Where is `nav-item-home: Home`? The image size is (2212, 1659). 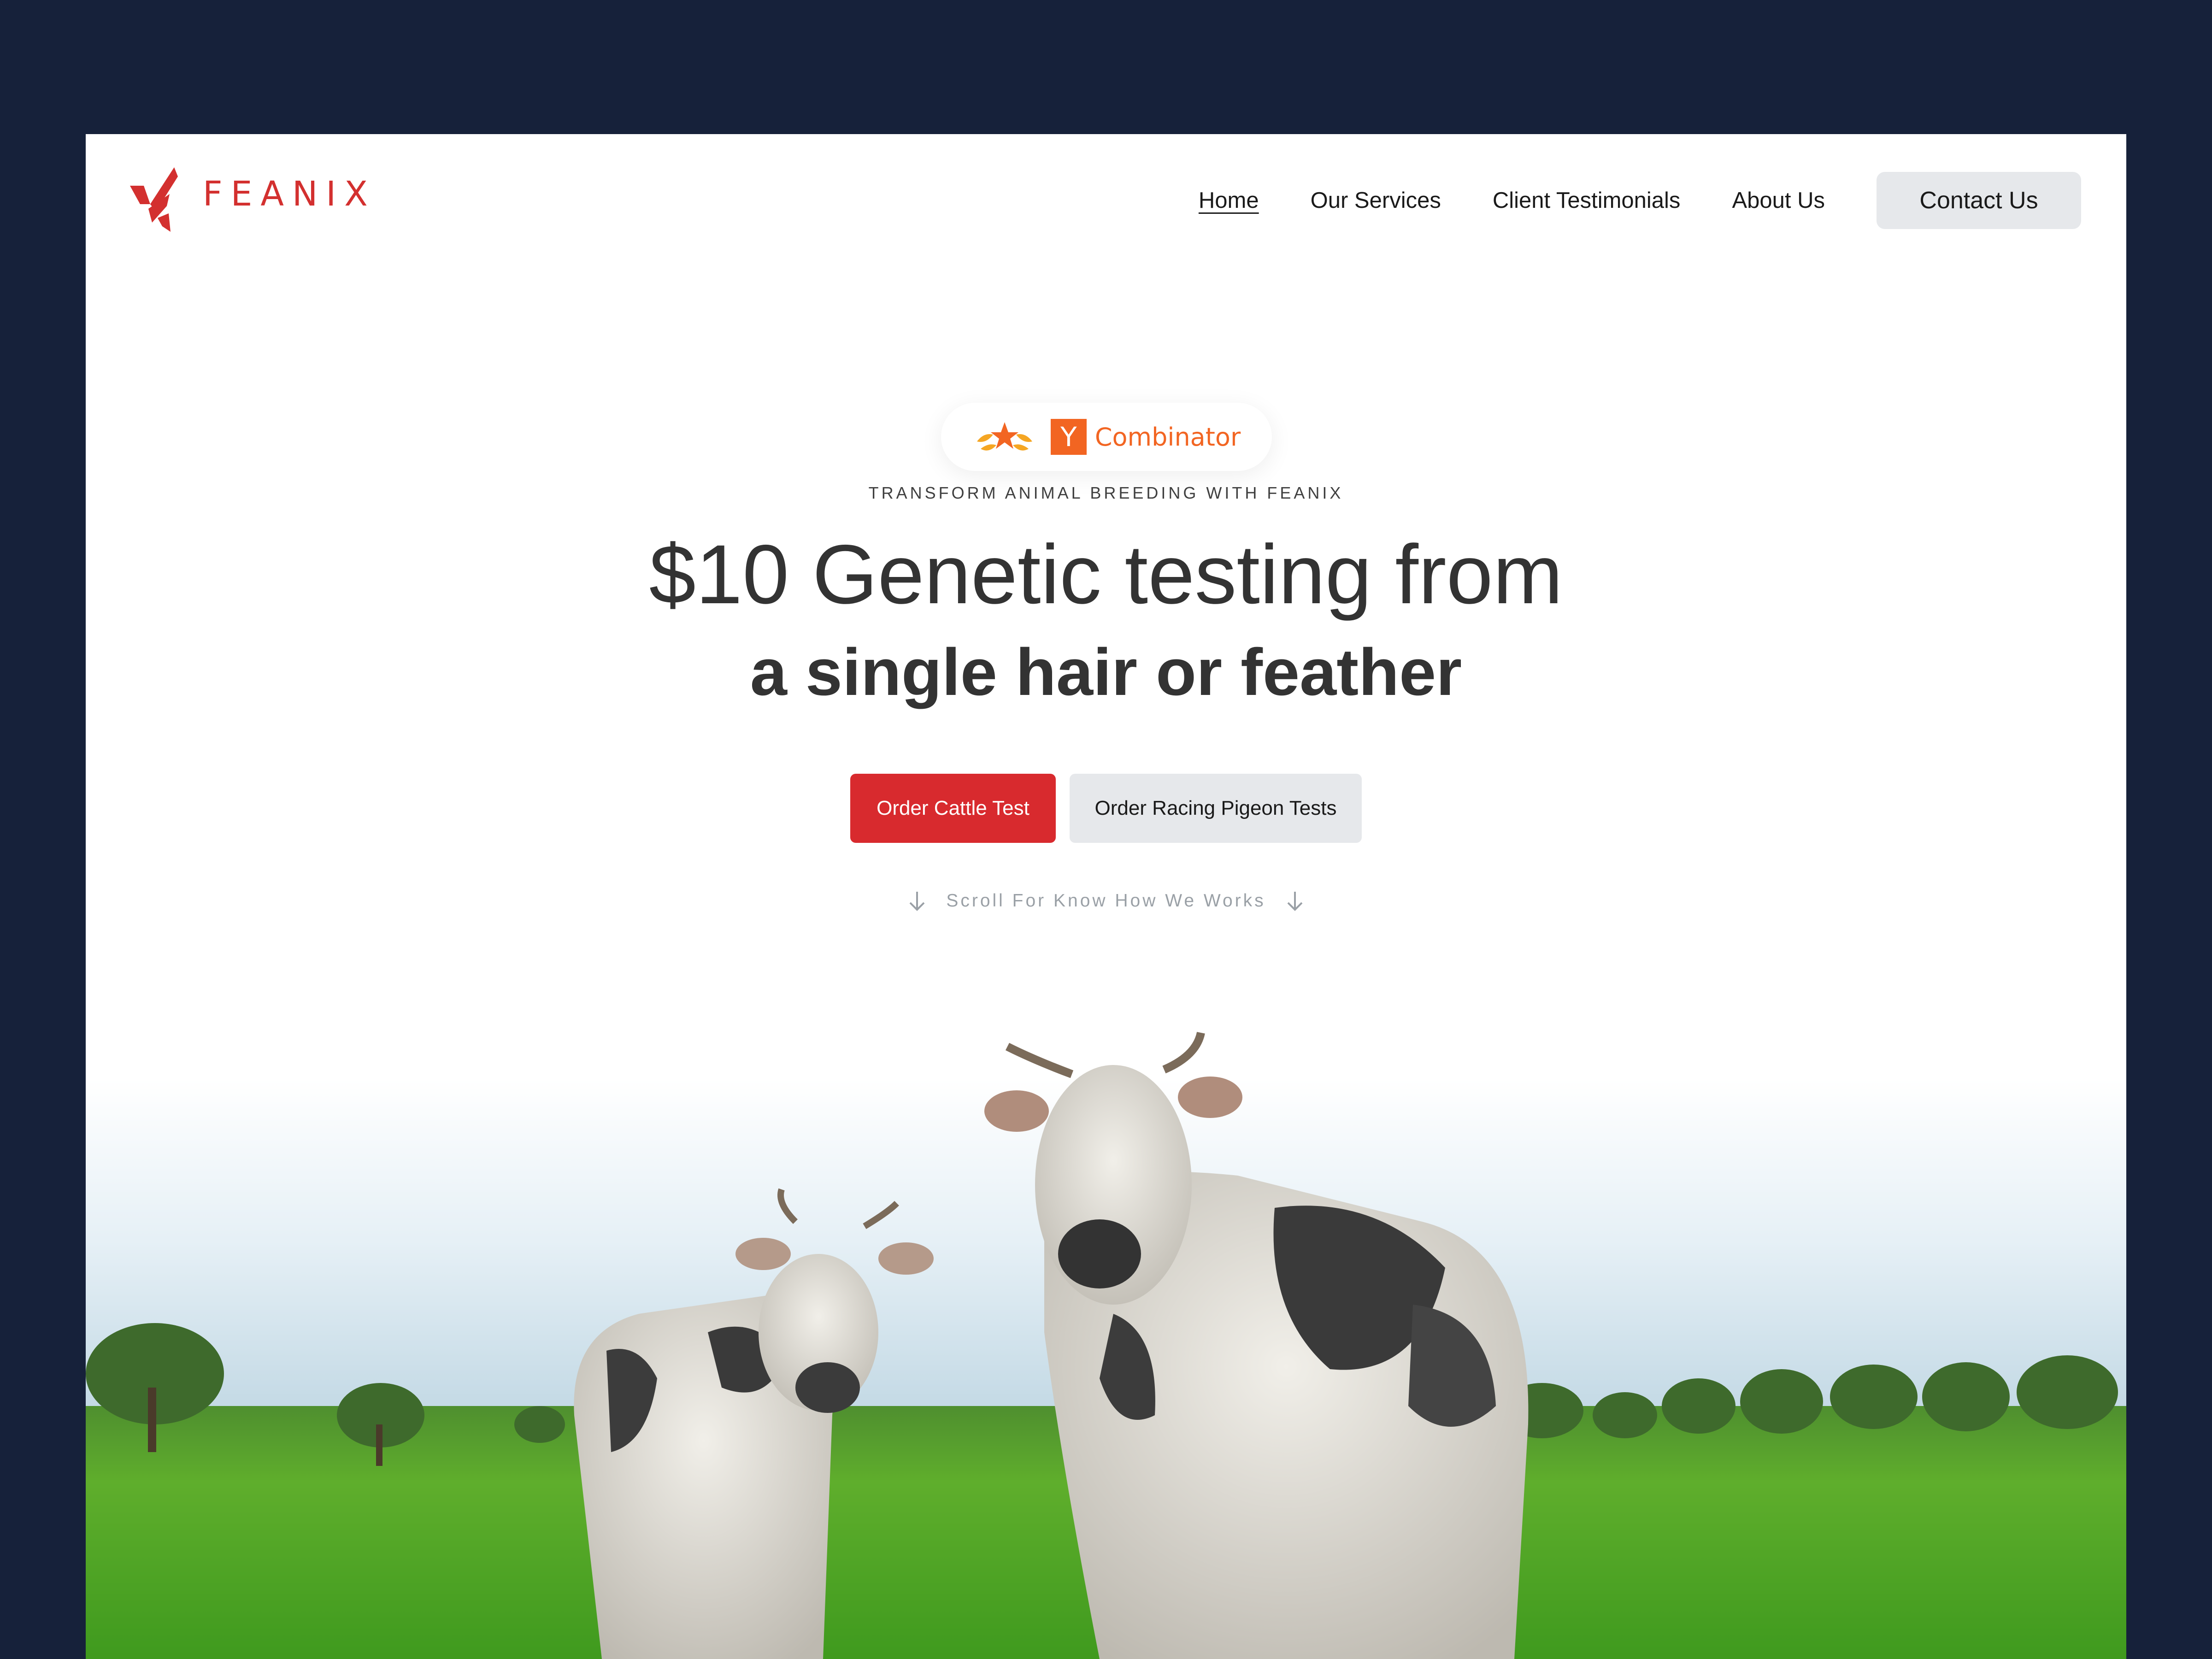 nav-item-home: Home is located at coordinates (1229, 200).